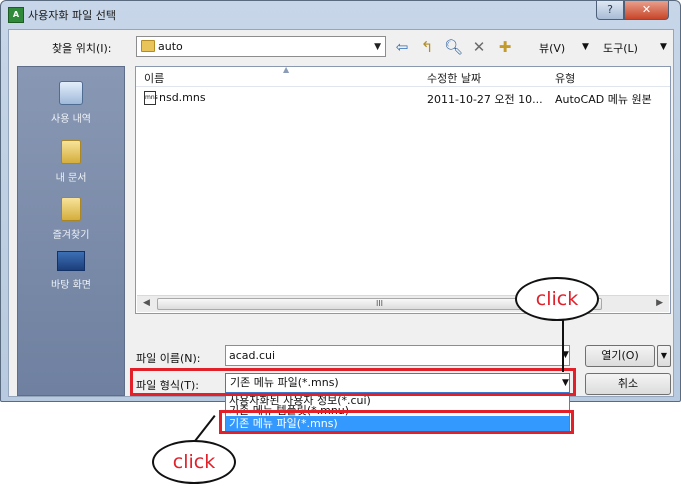 This screenshot has height=486, width=681. What do you see at coordinates (170, 46) in the screenshot?
I see `lookin-value: auto` at bounding box center [170, 46].